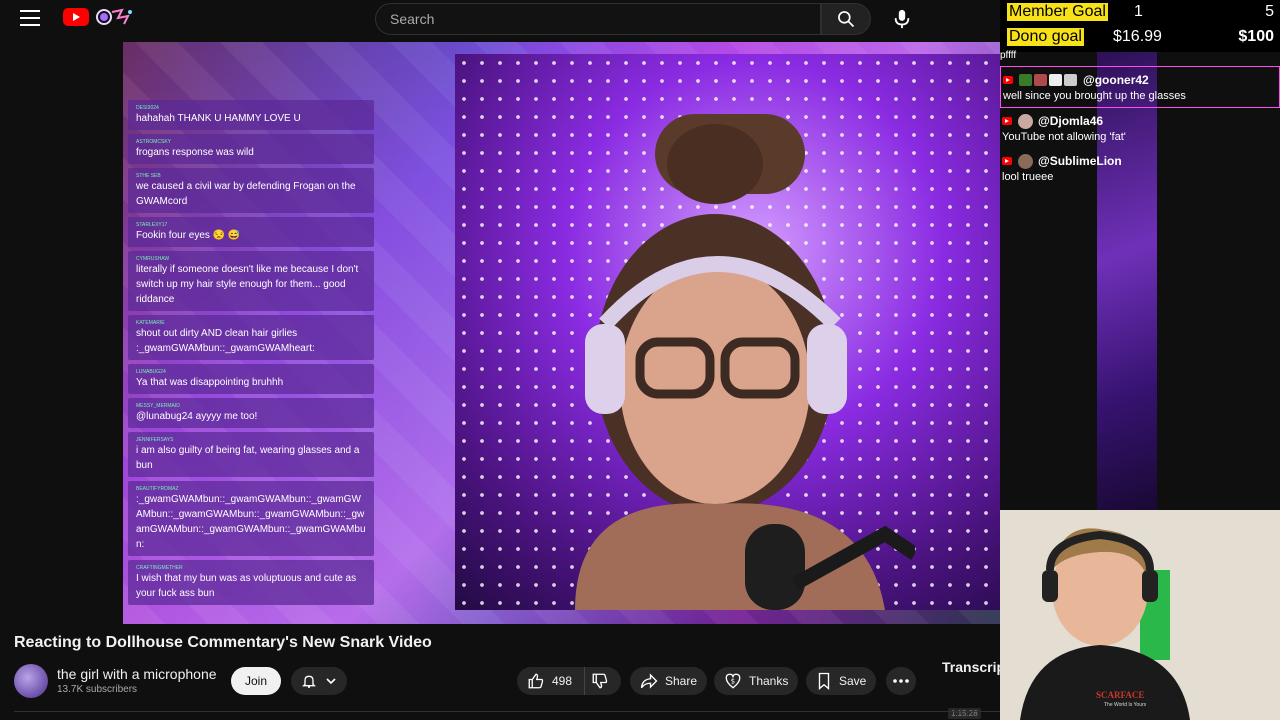 Image resolution: width=1280 pixels, height=720 pixels. What do you see at coordinates (1094, 96) in the screenshot?
I see `stream-chat-text: well since you brought up the glasses` at bounding box center [1094, 96].